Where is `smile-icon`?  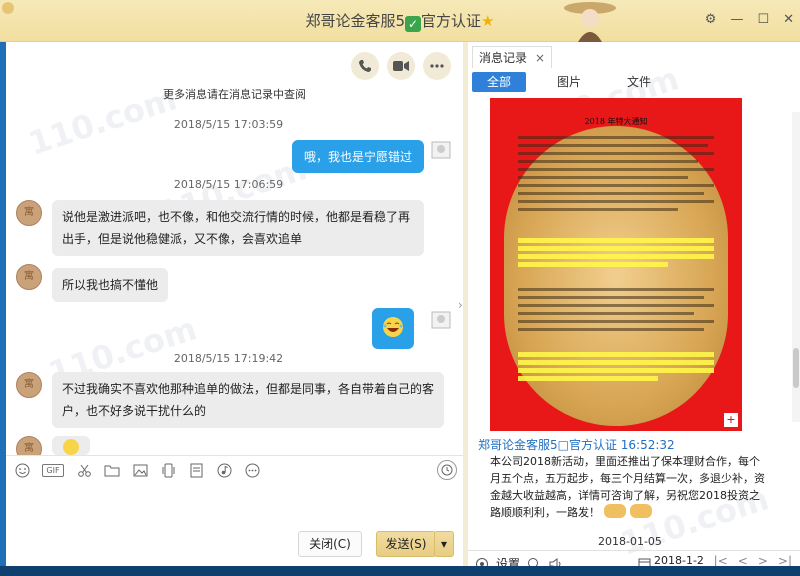
smile-icon is located at coordinates (22, 471).